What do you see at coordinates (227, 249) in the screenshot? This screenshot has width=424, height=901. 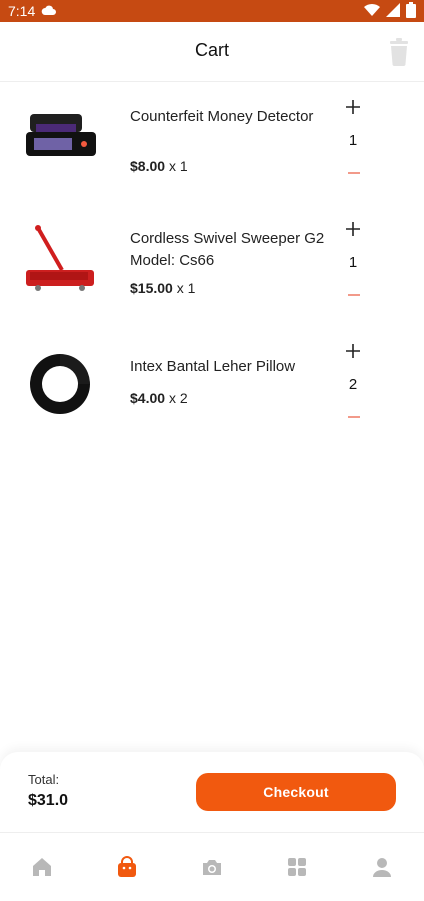 I see `item-name: Cordless Swivel Sweeper G2 Model: Cs66` at bounding box center [227, 249].